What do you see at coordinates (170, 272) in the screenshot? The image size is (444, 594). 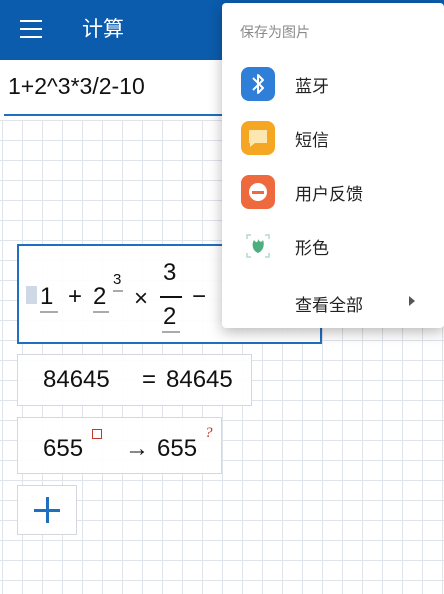 I see `fraction-numerator: 3` at bounding box center [170, 272].